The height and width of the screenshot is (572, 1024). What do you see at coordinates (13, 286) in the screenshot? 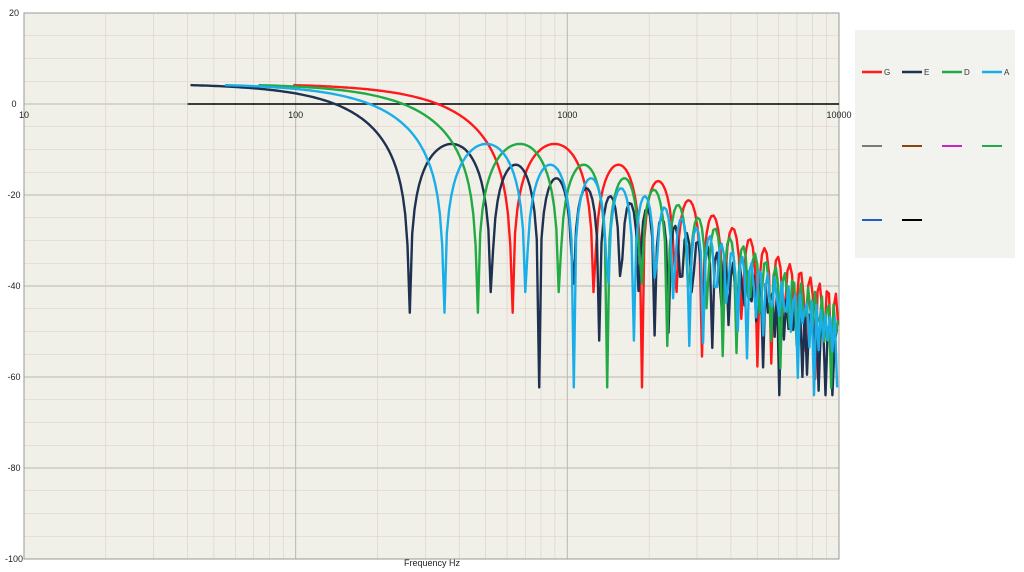
I see `y-tick-label: -40` at bounding box center [13, 286].